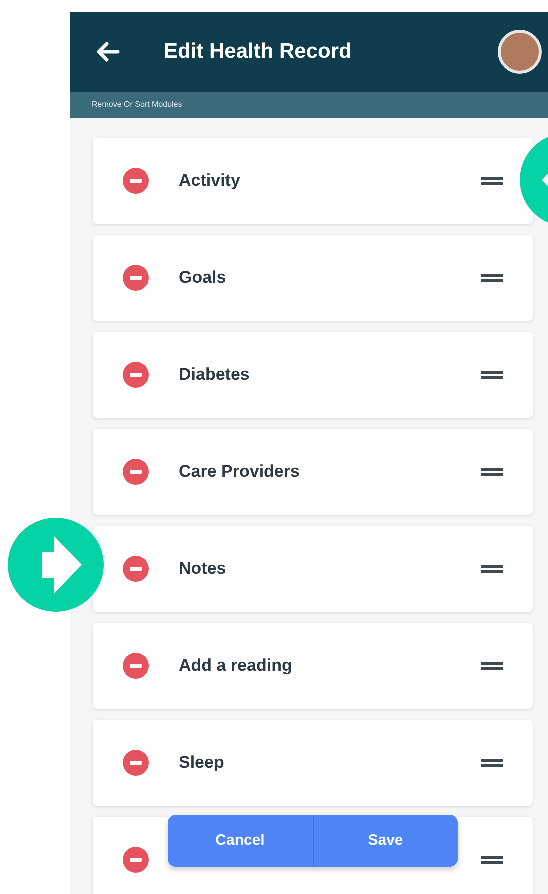  I want to click on back-arrow-icon, so click(108, 52).